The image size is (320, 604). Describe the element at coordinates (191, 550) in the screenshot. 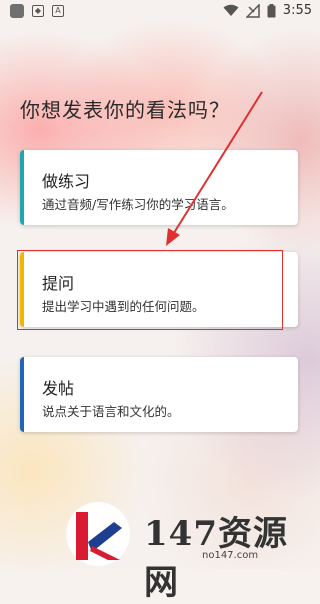

I see `watermark: 147资源网 no147.com` at that location.